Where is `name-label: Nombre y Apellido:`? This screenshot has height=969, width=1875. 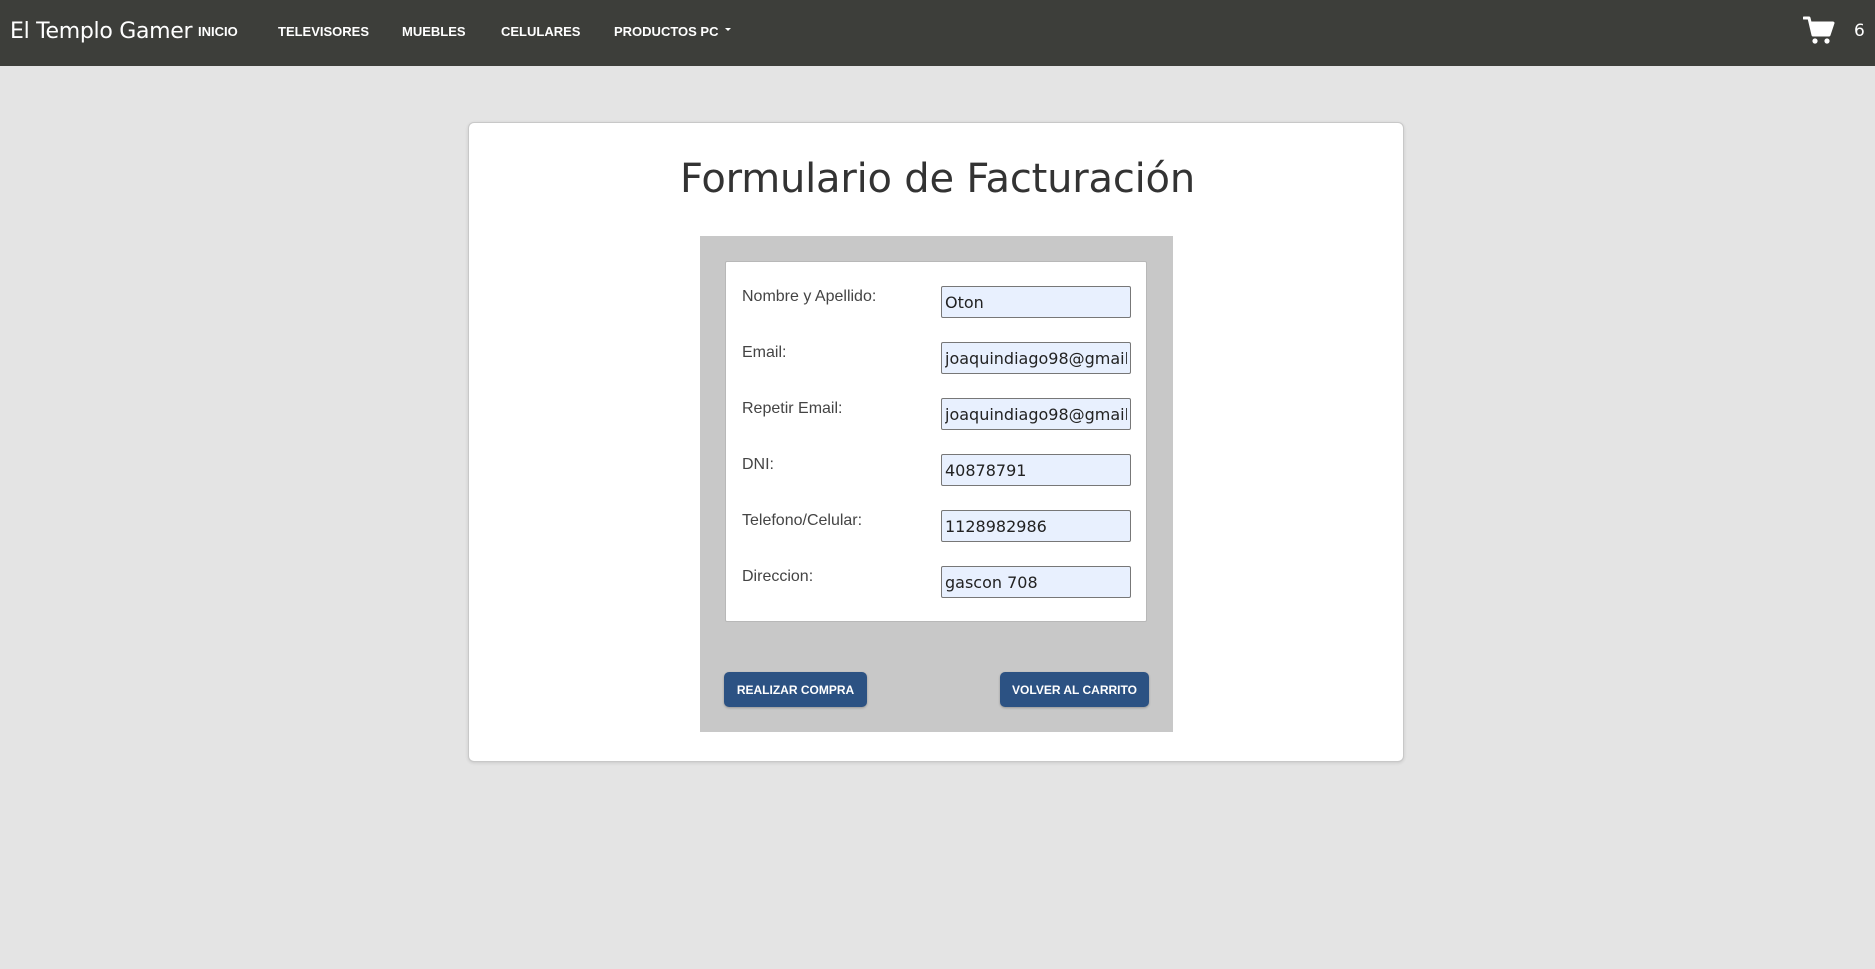
name-label: Nombre y Apellido: is located at coordinates (809, 296).